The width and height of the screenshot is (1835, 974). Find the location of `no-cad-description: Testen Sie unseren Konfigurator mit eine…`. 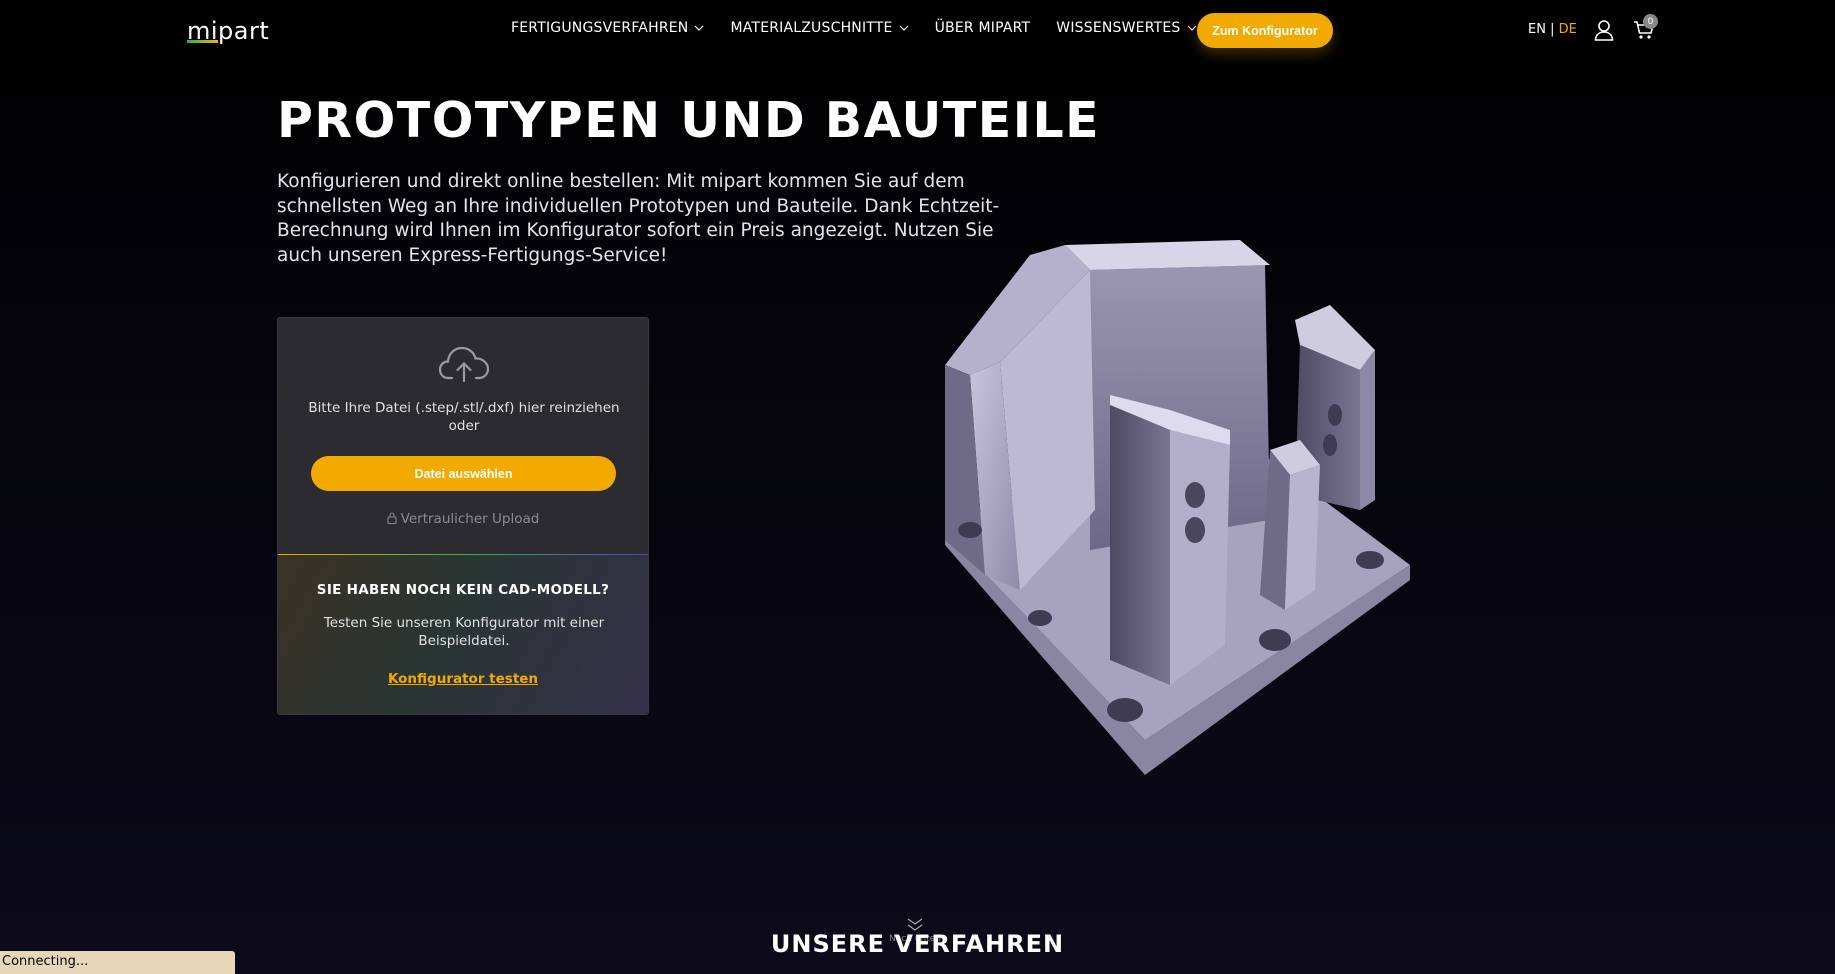

no-cad-description: Testen Sie unseren Konfigurator mit eine… is located at coordinates (464, 632).